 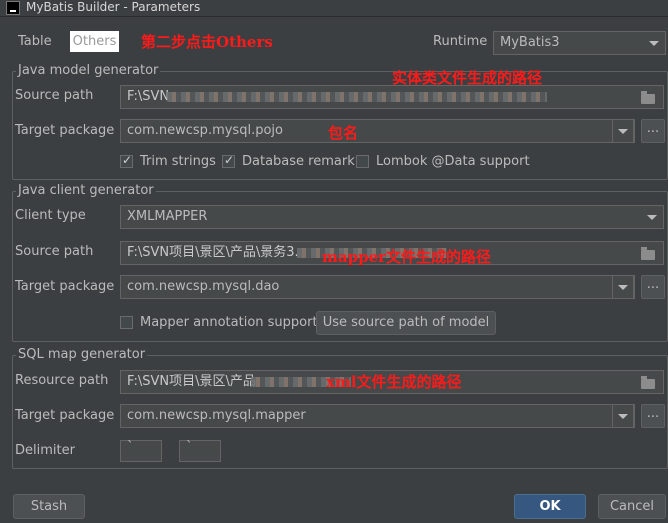 I want to click on model-source-path-field: F:\SVN, so click(x=392, y=97).